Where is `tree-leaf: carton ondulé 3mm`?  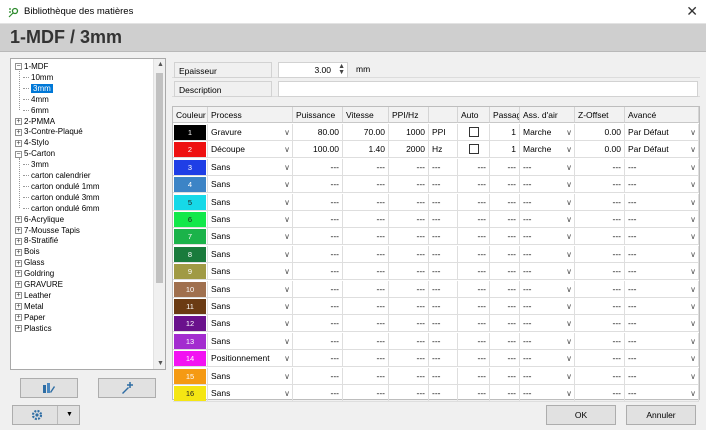
tree-leaf: carton ondulé 3mm is located at coordinates (61, 198).